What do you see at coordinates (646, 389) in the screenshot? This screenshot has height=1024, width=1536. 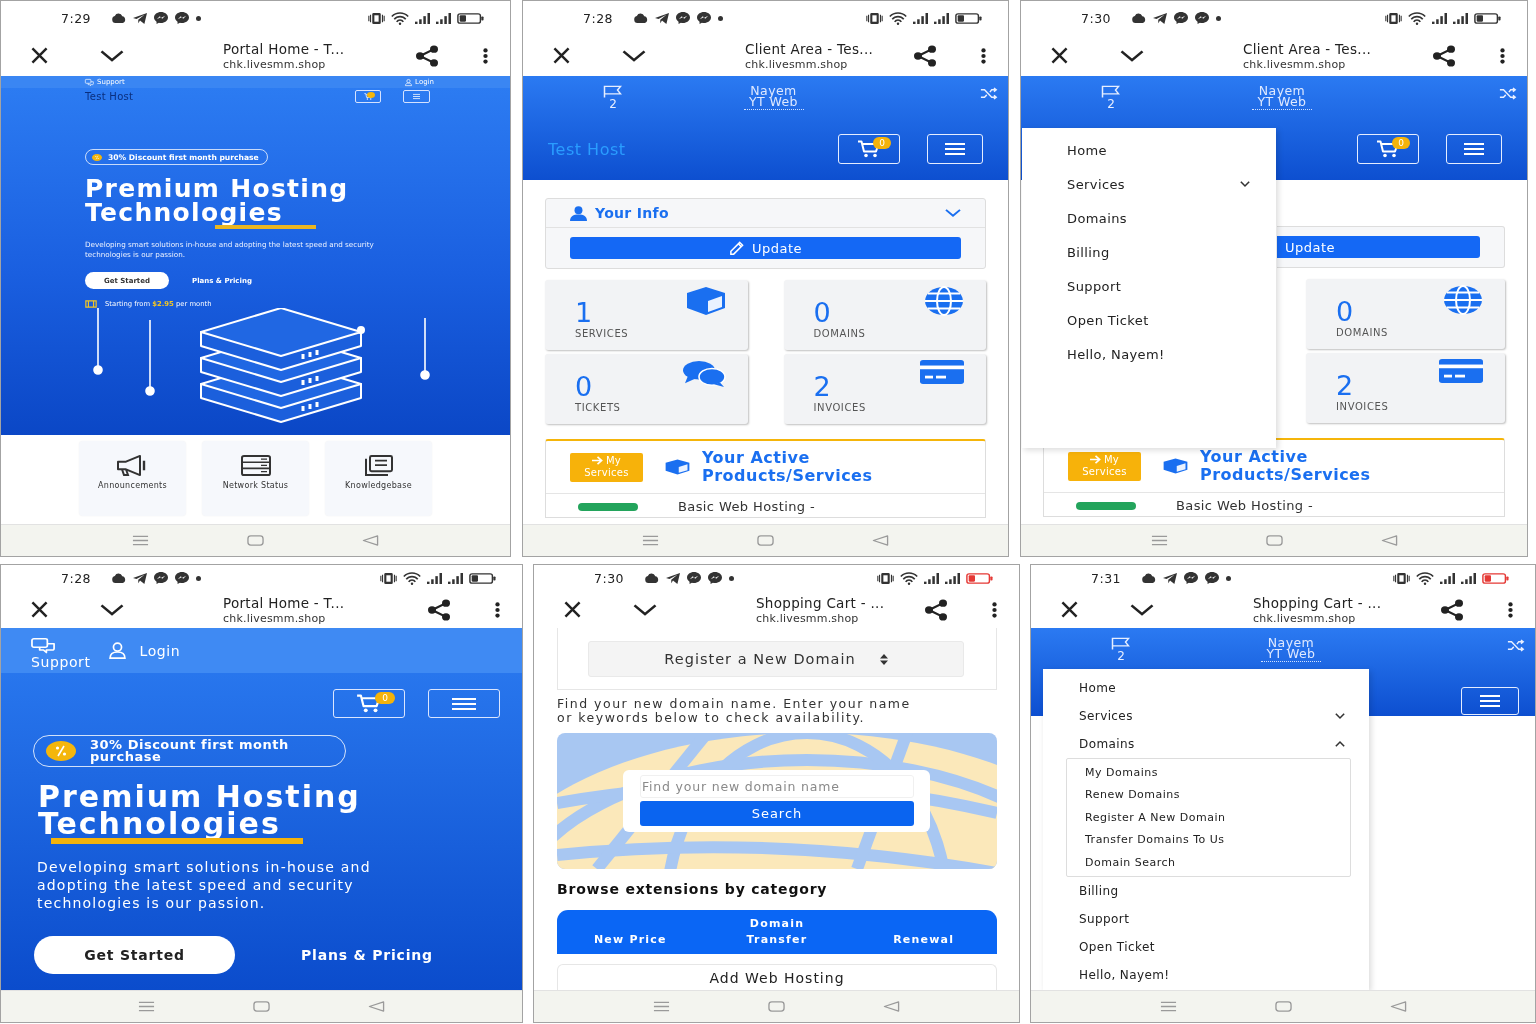 I see `stat-tile: 0 TICKETS` at bounding box center [646, 389].